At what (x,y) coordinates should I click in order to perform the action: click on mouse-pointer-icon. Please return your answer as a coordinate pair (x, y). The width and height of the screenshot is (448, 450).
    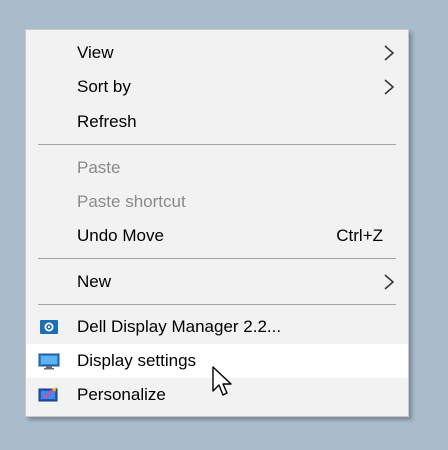
    Looking at the image, I should click on (222, 381).